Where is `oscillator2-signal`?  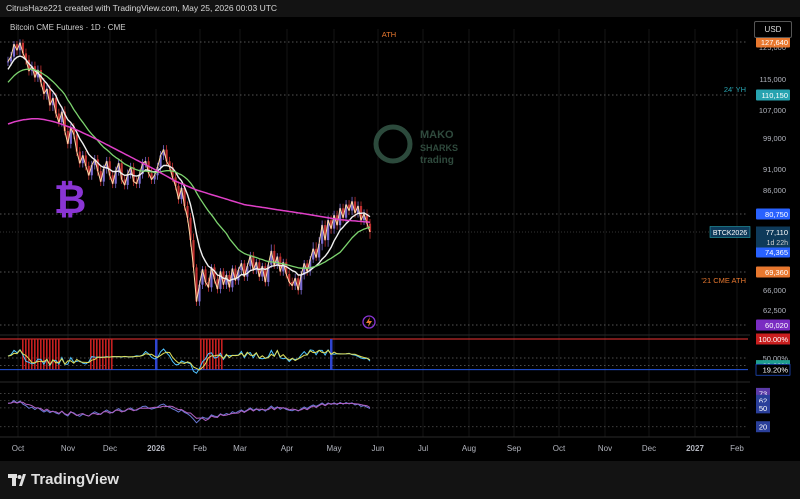 oscillator2-signal is located at coordinates (189, 411).